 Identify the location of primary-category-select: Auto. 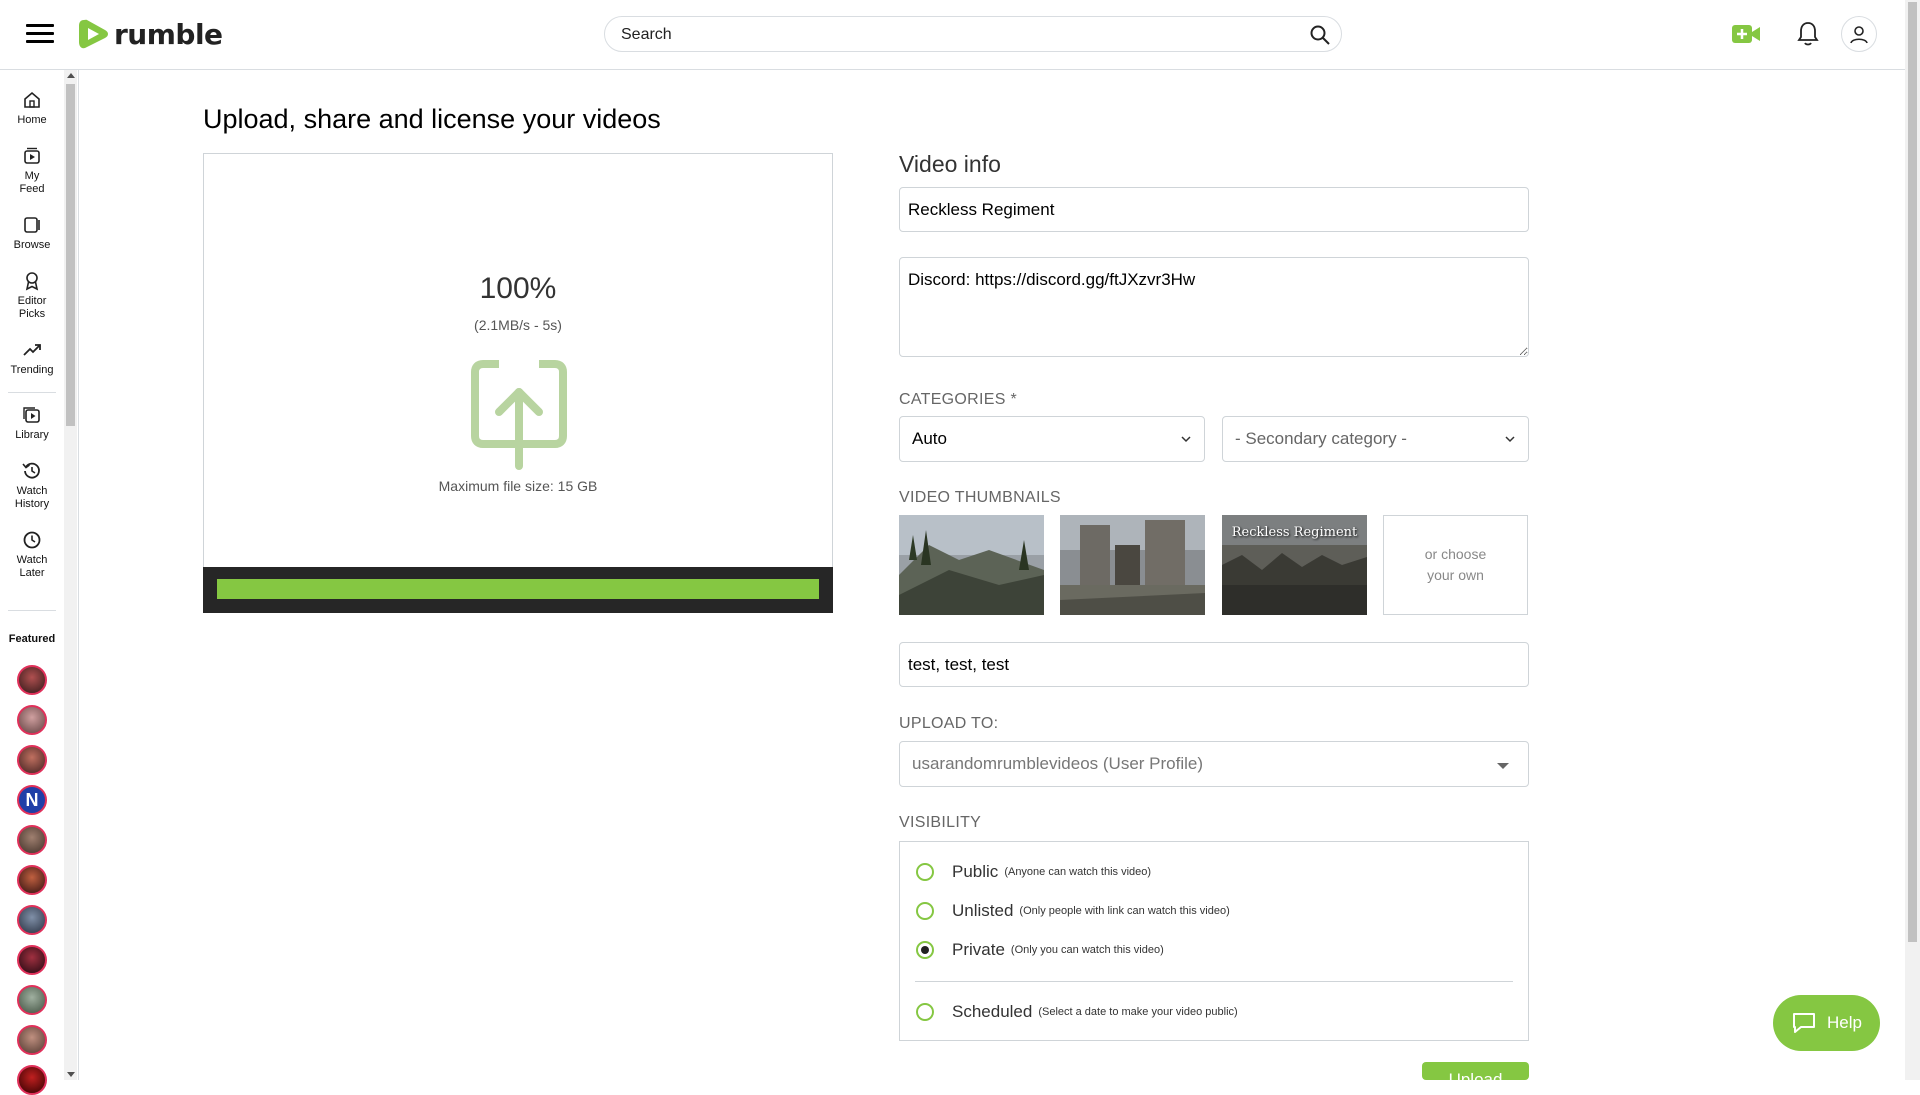
(1052, 439).